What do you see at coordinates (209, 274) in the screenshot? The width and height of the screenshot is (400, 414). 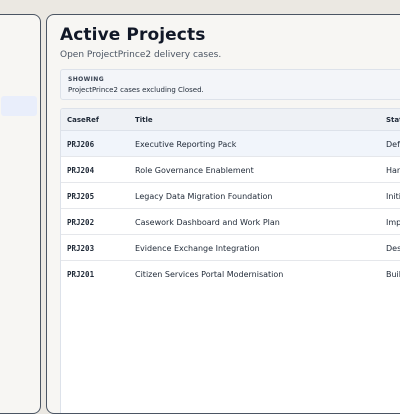 I see `case-title: Citizen Services Portal Modernisation` at bounding box center [209, 274].